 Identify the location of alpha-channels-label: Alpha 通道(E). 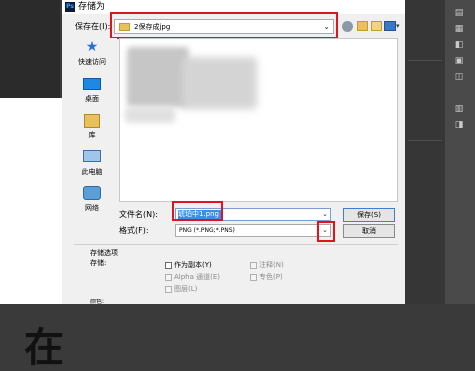
(197, 277).